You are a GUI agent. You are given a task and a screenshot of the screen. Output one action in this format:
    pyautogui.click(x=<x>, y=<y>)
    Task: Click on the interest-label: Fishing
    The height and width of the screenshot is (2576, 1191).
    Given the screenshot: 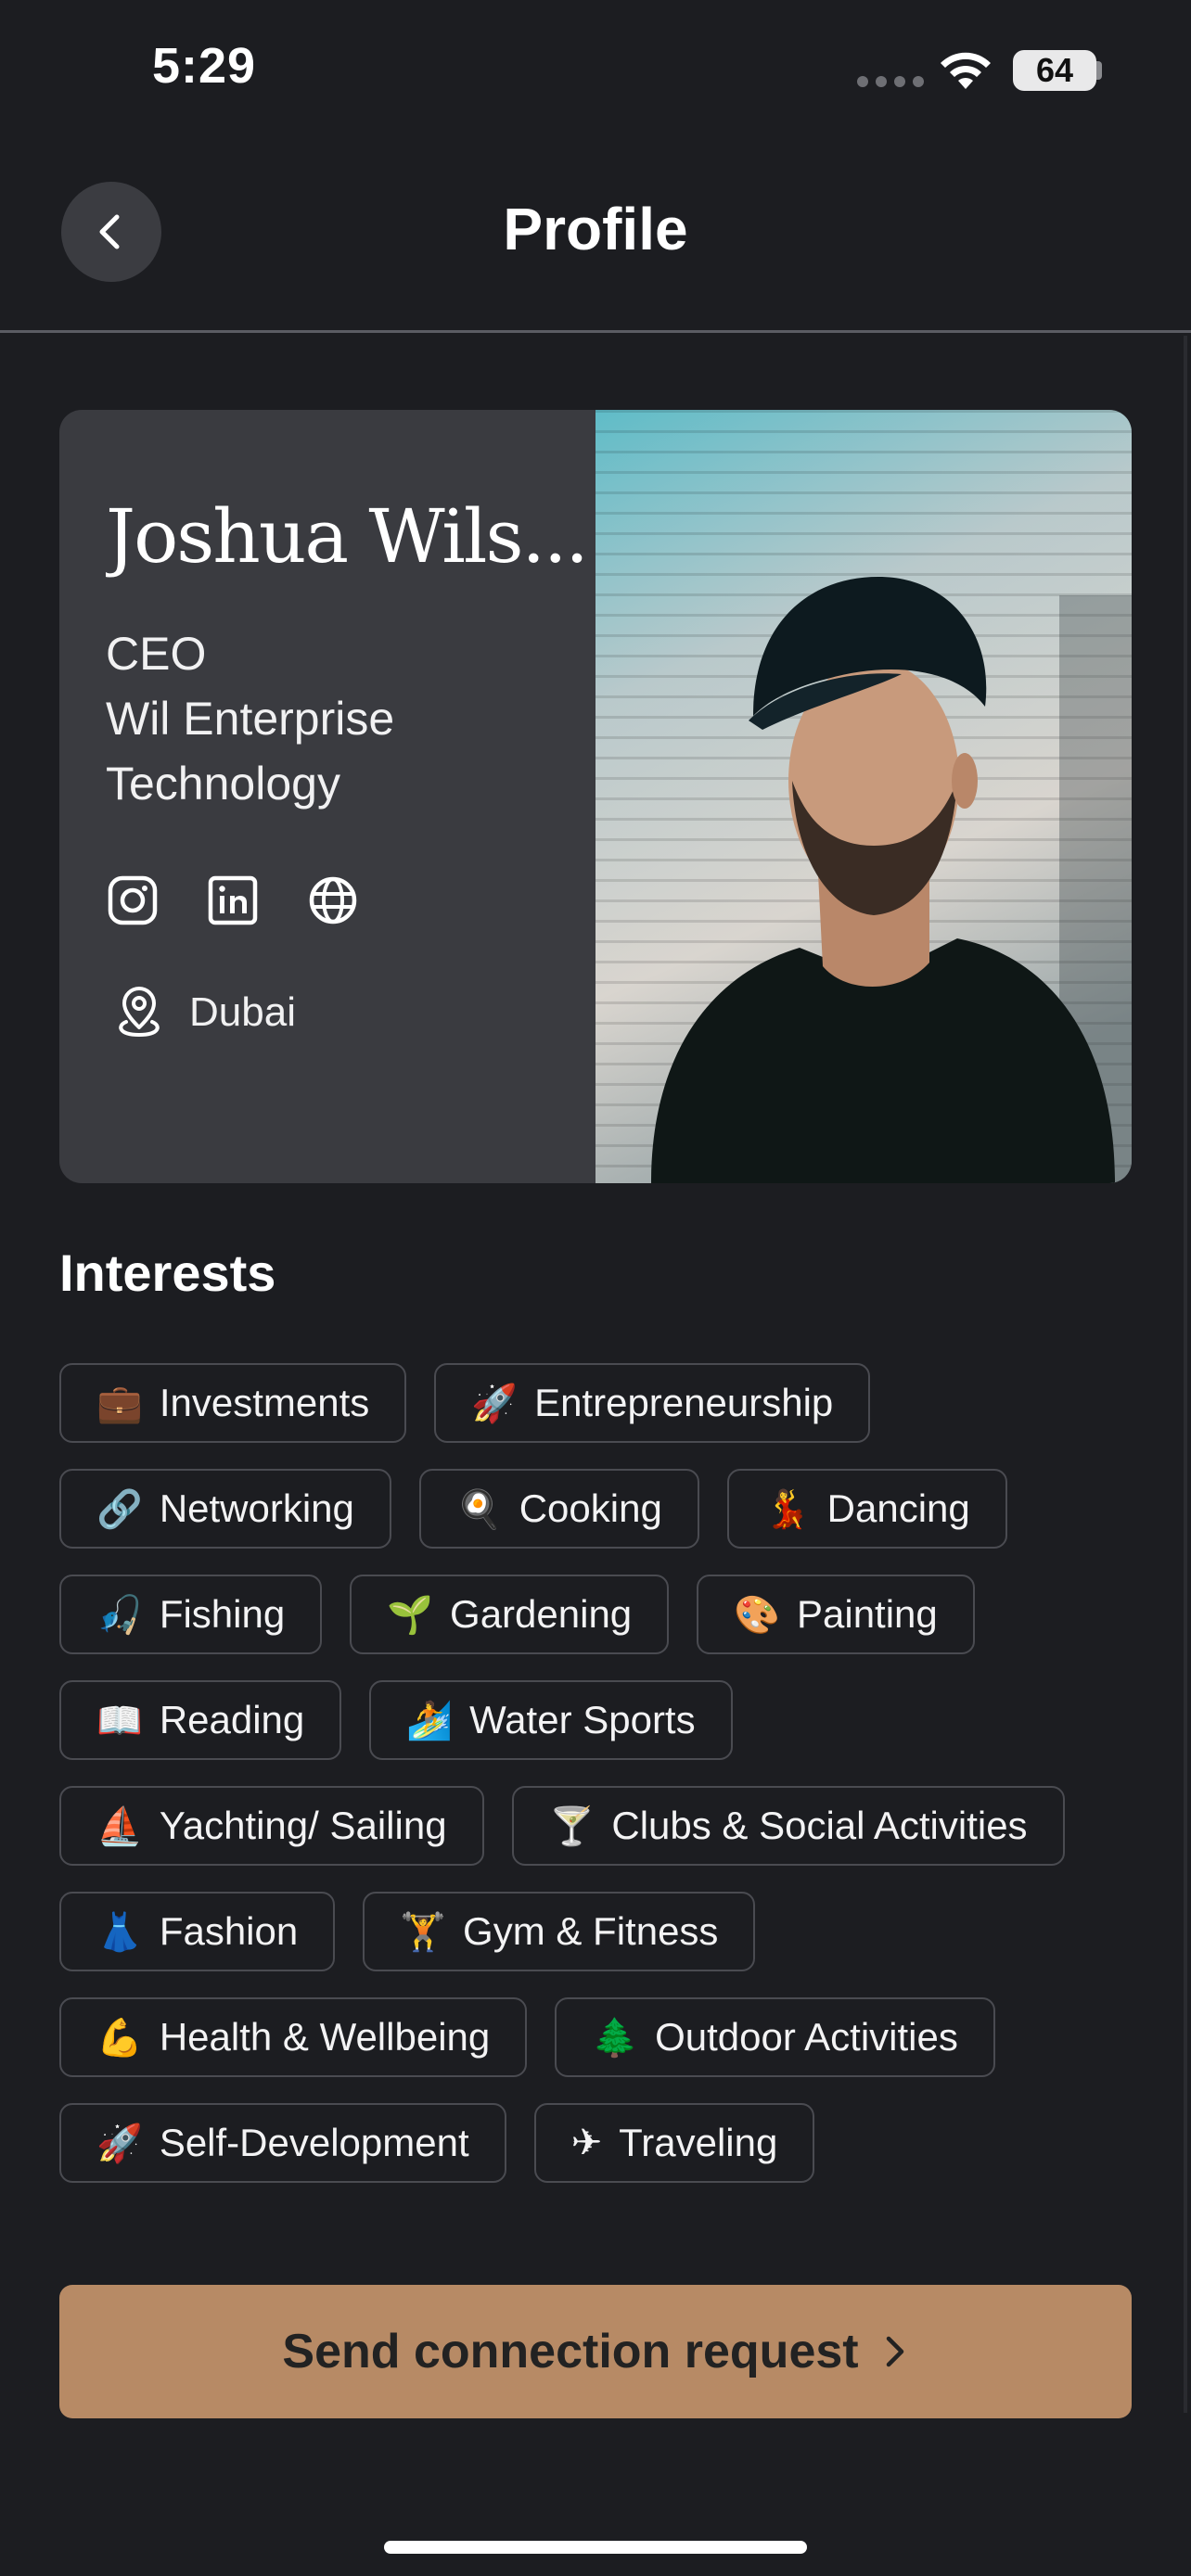 What is the action you would take?
    pyautogui.click(x=222, y=1614)
    